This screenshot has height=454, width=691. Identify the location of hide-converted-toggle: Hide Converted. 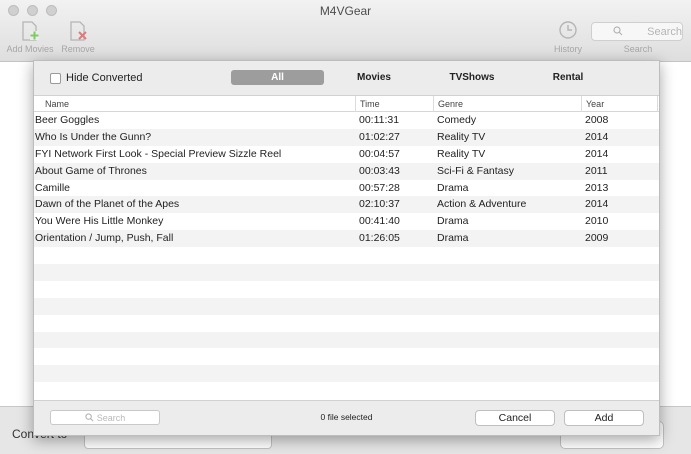
(96, 78).